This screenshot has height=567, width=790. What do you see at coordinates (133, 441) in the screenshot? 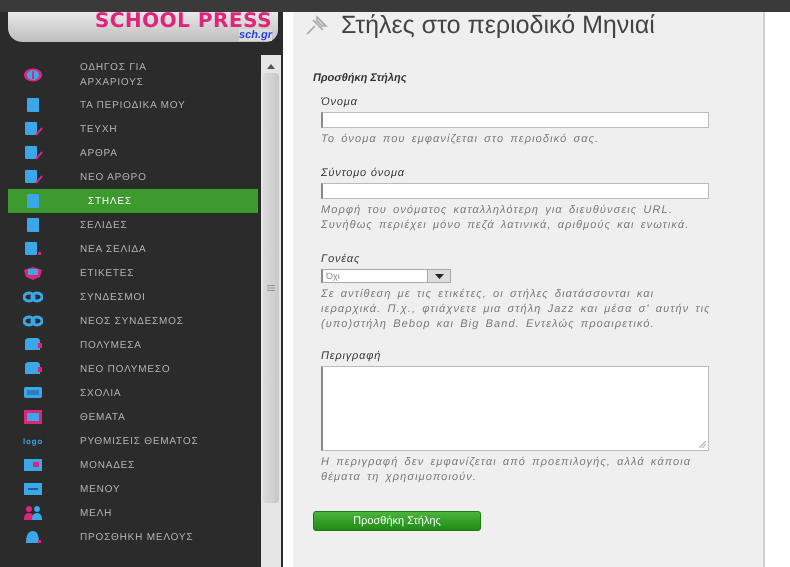
I see `sidebar-item: logo ΡΥΘΜΙΣΕΙΣ ΘΕΜΑΤΟΣ` at bounding box center [133, 441].